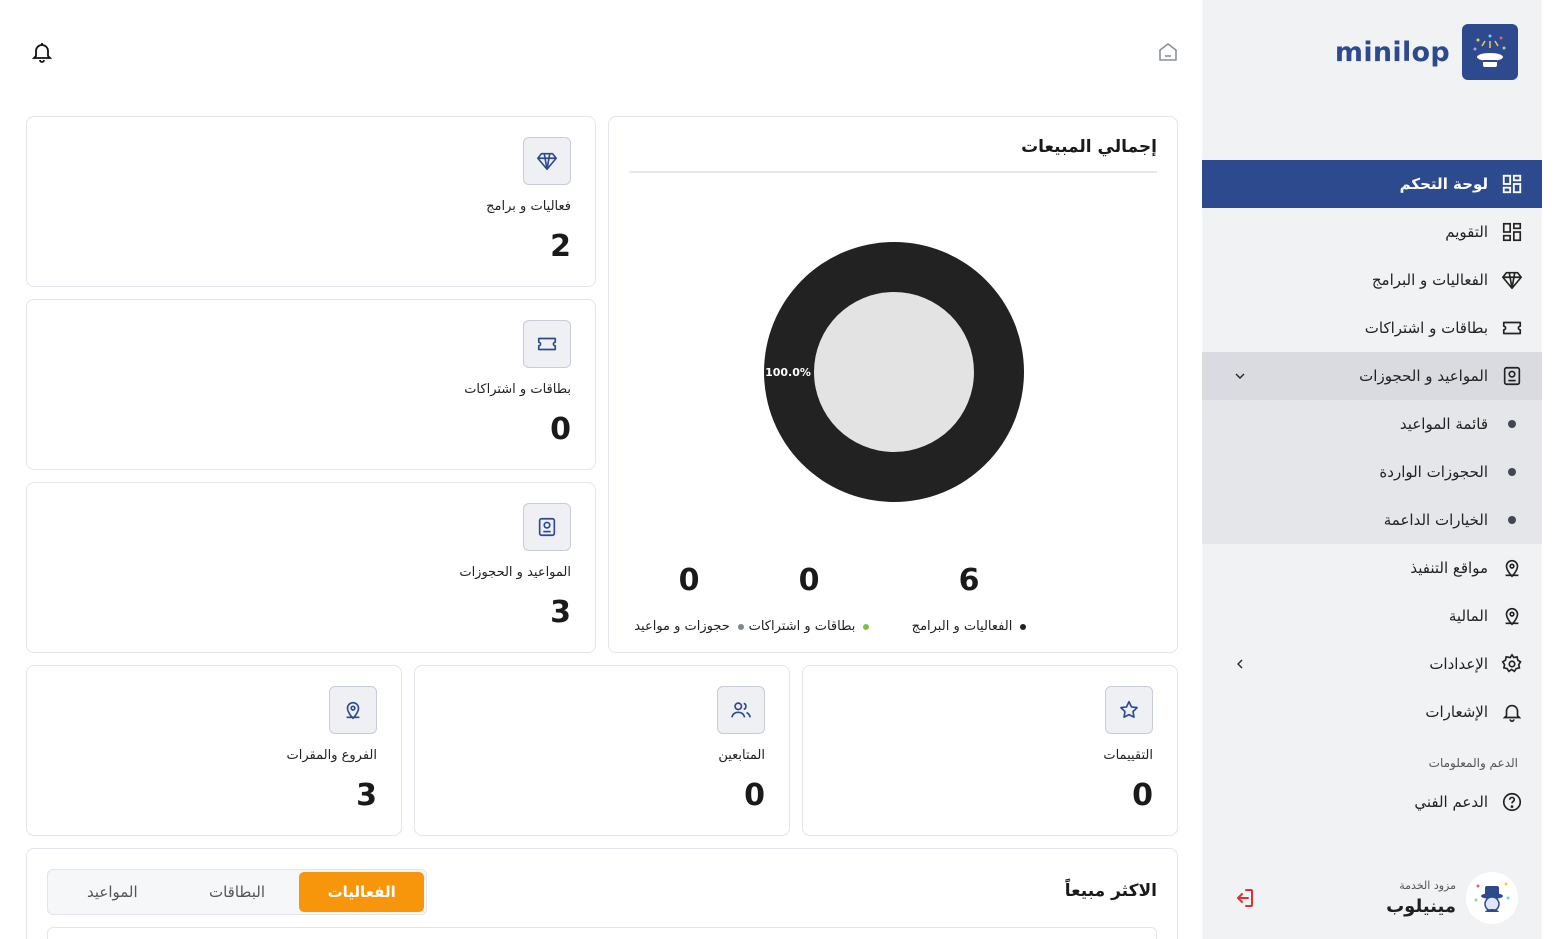 Image resolution: width=1563 pixels, height=939 pixels. I want to click on divider, so click(893, 172).